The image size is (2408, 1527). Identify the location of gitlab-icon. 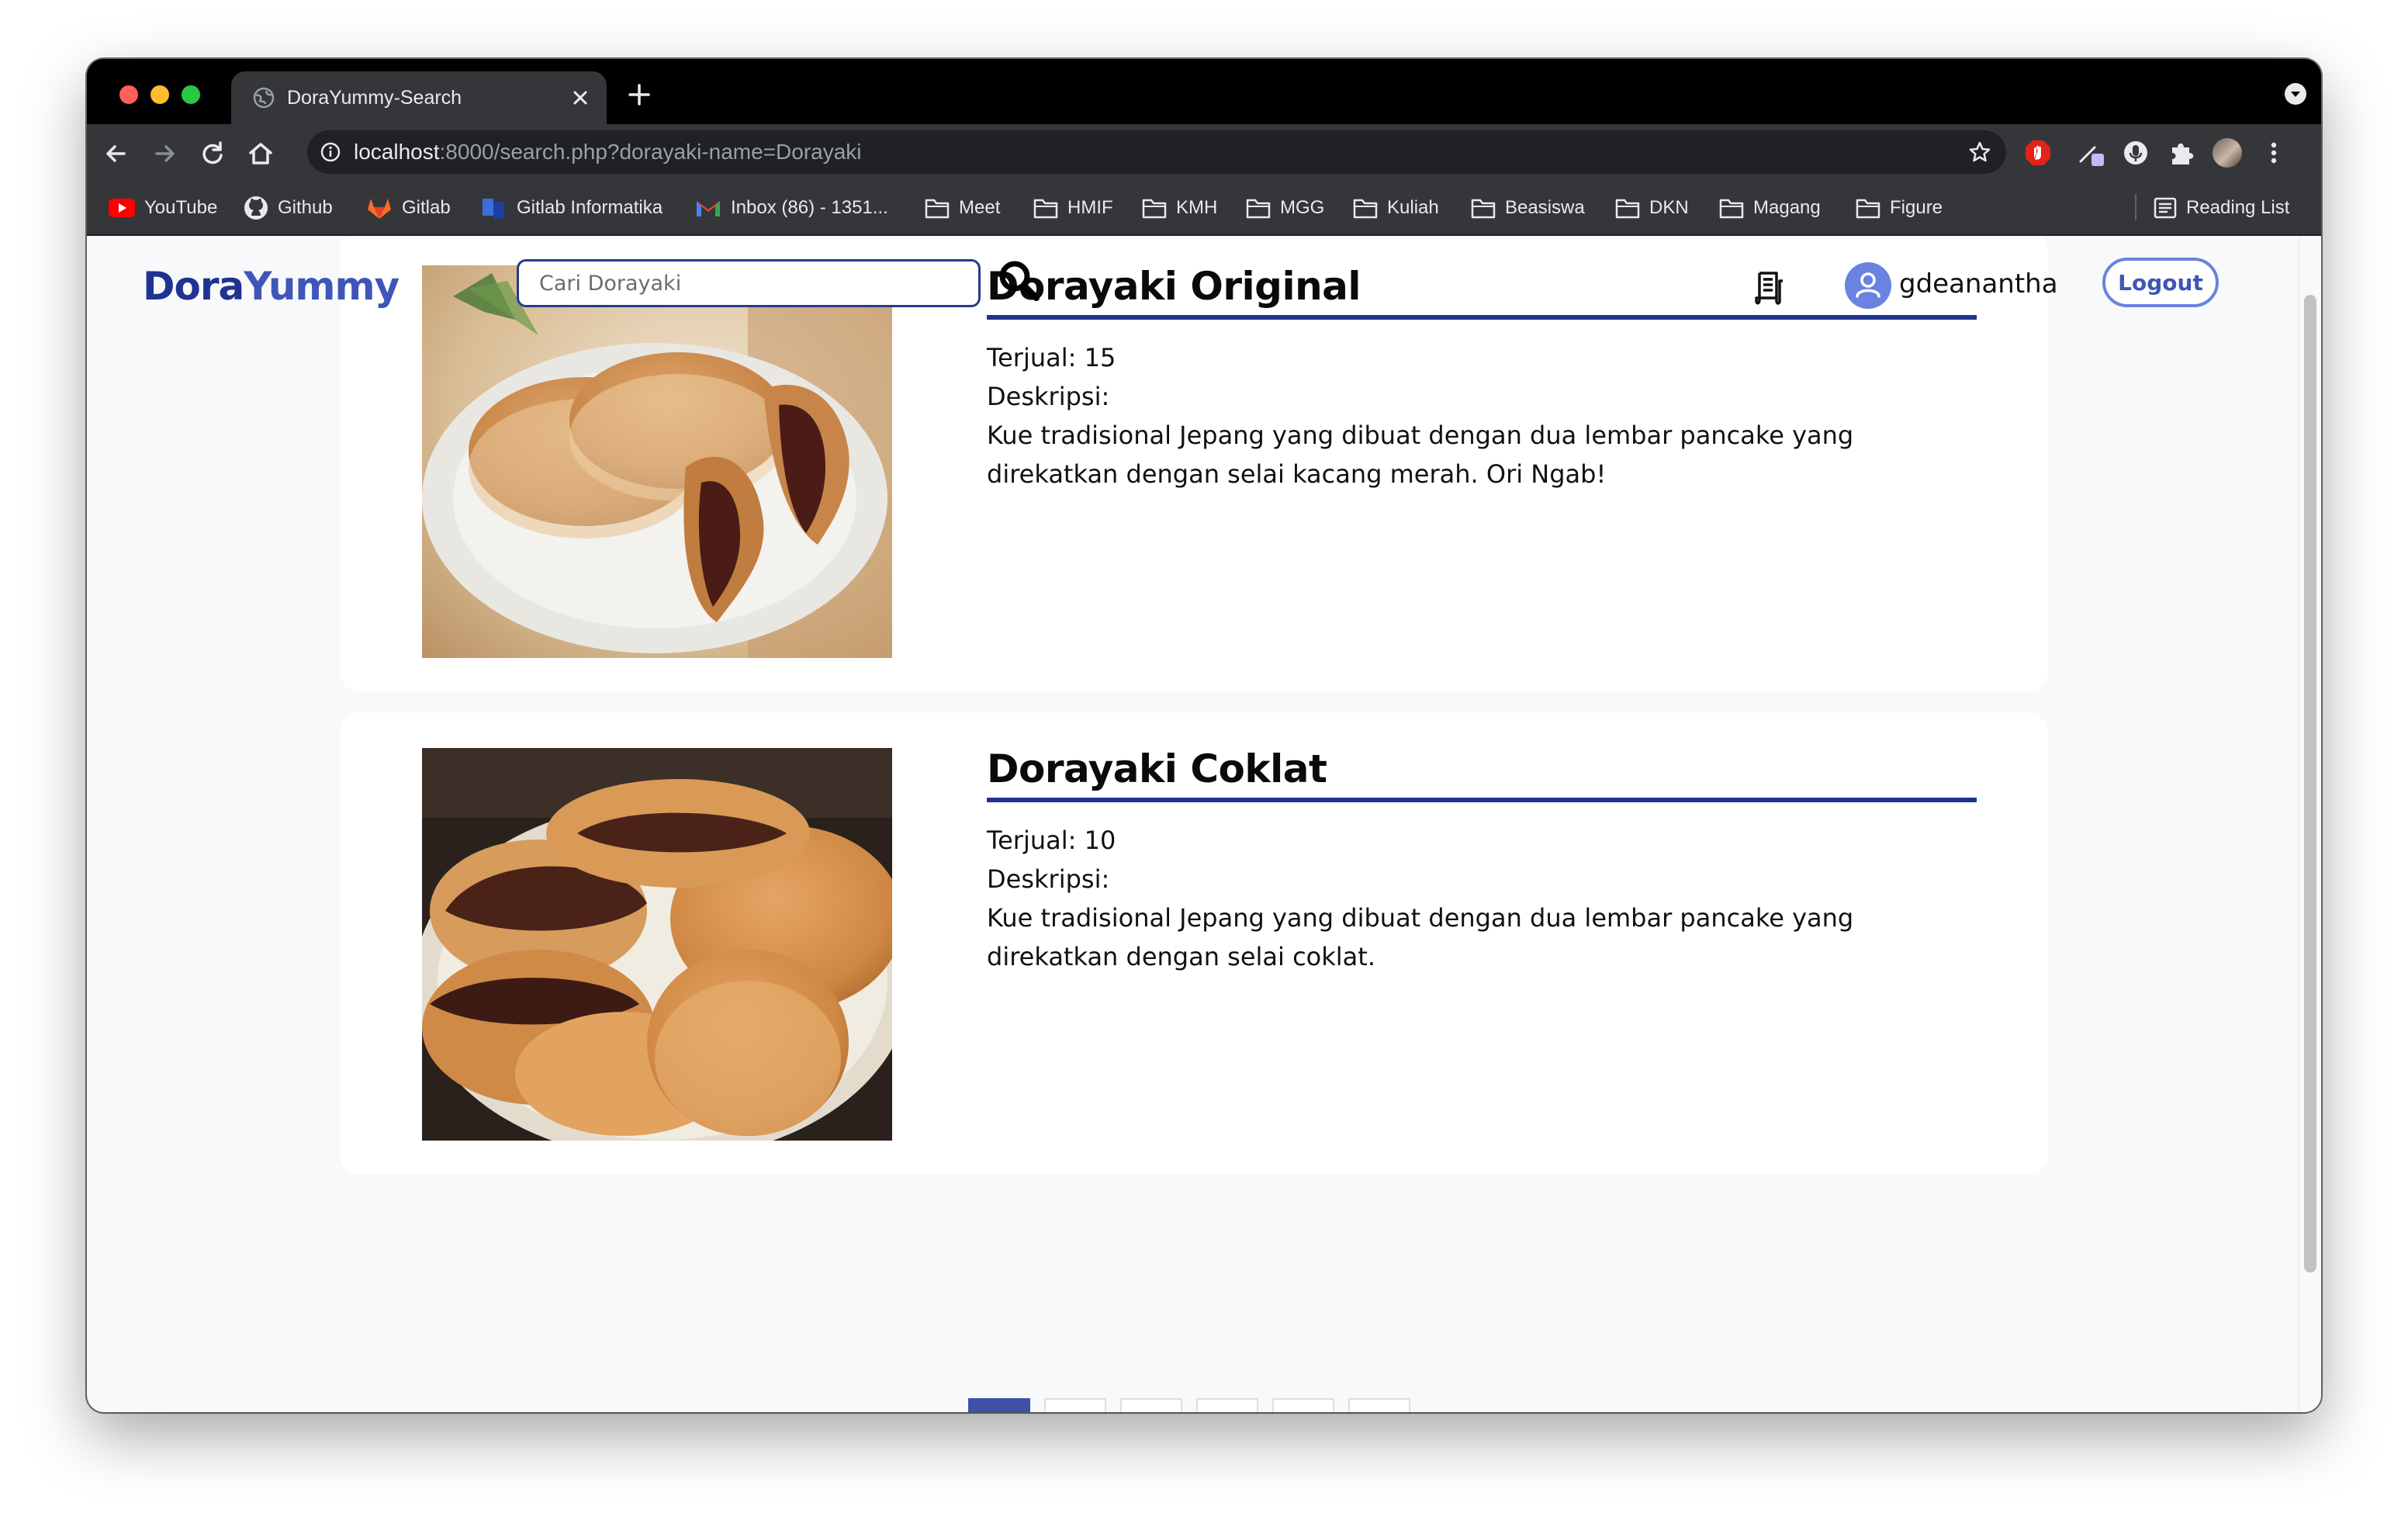
(379, 209).